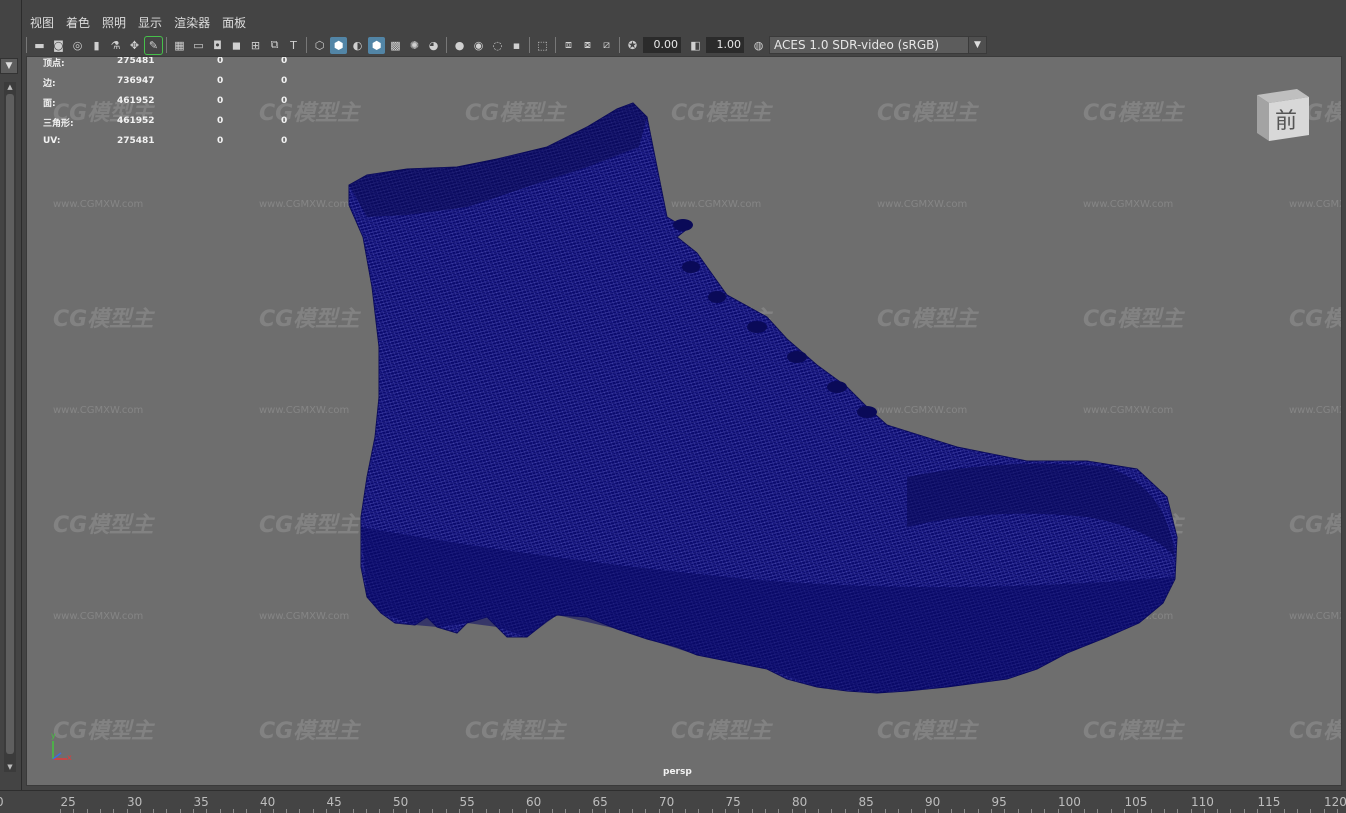 Image resolution: width=1346 pixels, height=813 pixels. I want to click on menu-lighting: 照明, so click(114, 22).